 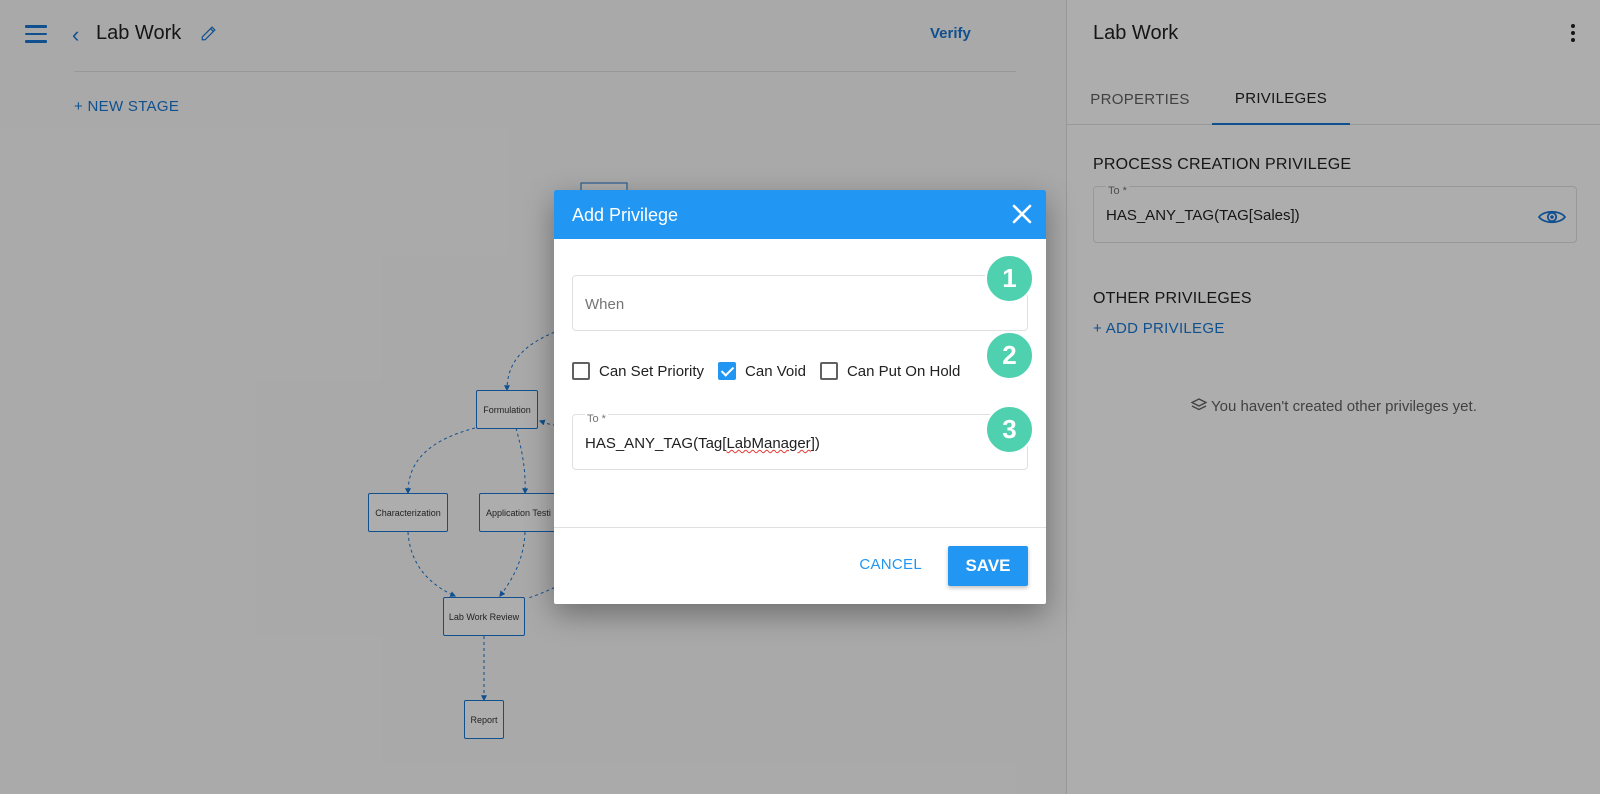 What do you see at coordinates (768, 443) in the screenshot?
I see `to-value-tag: LabManager` at bounding box center [768, 443].